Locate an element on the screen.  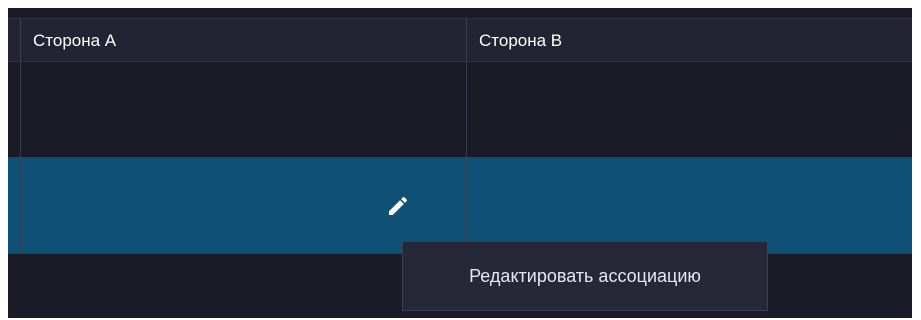
pencil-icon is located at coordinates (398, 205).